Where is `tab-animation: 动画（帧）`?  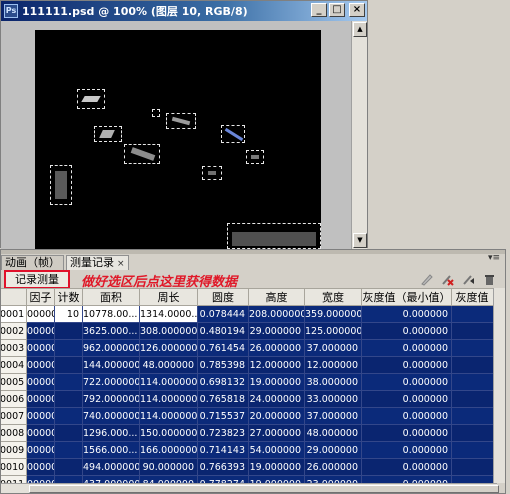 tab-animation: 动画（帧） is located at coordinates (32, 262).